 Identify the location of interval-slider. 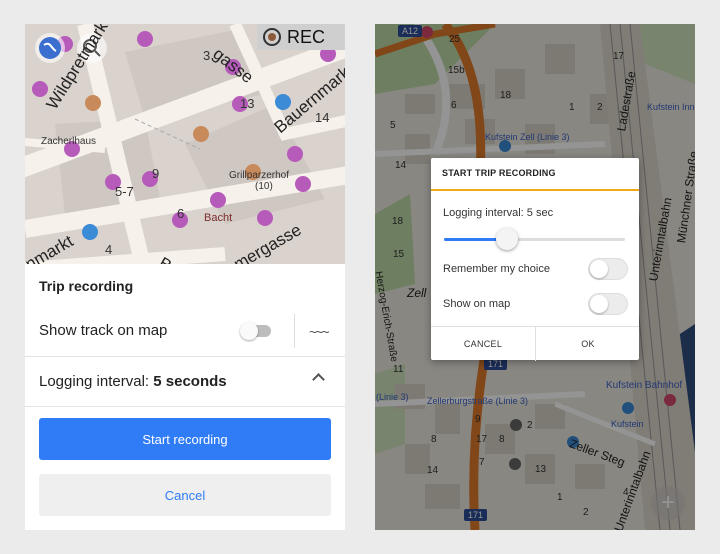
(534, 239).